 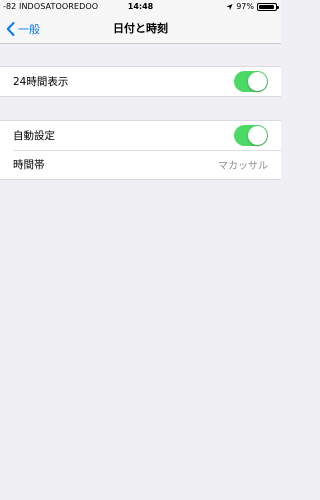 I want to click on page-title: 日付と時刻, so click(x=140, y=28).